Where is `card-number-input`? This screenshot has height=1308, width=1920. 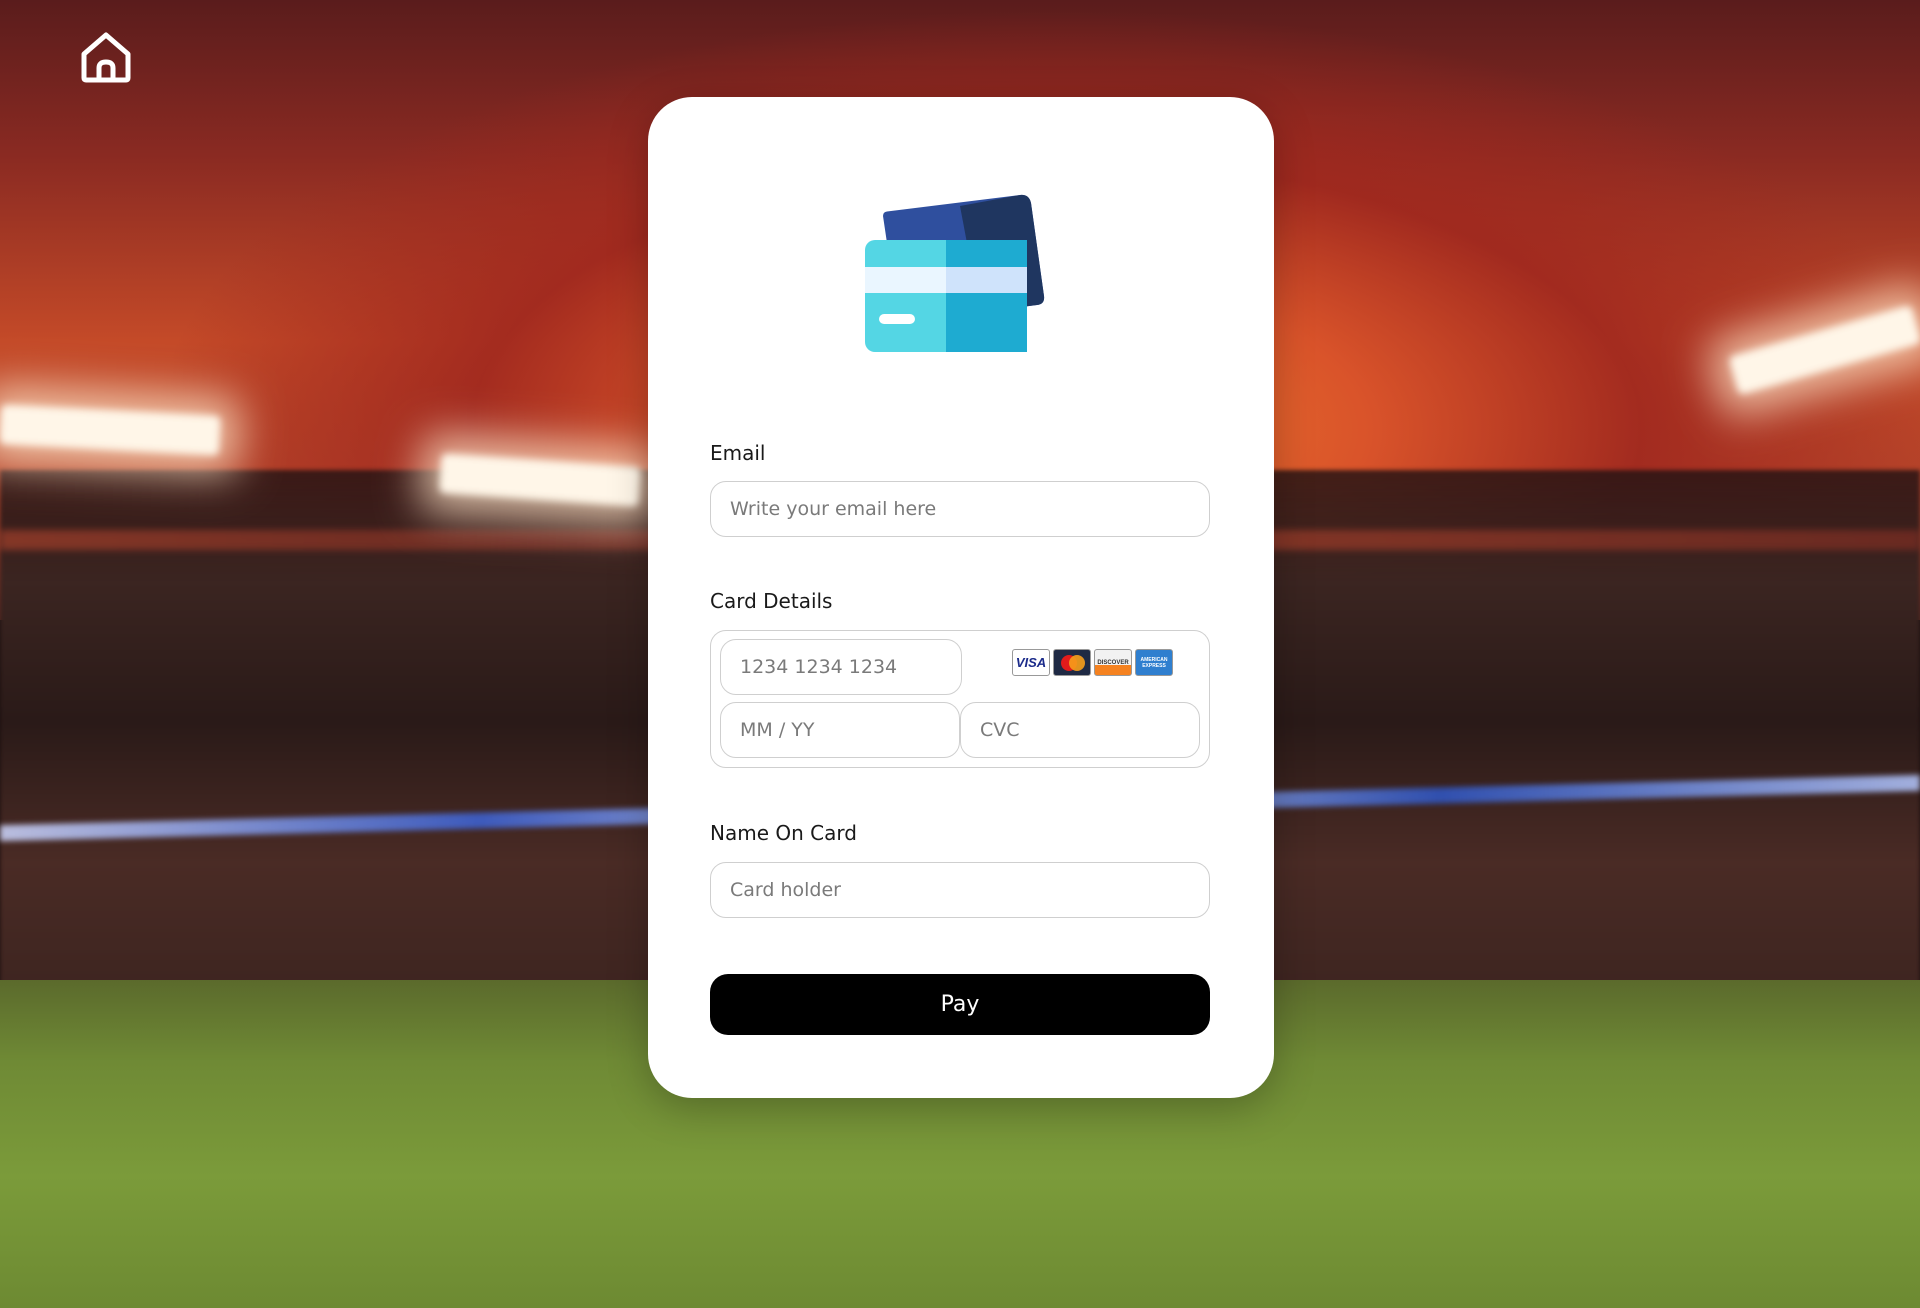 card-number-input is located at coordinates (841, 667).